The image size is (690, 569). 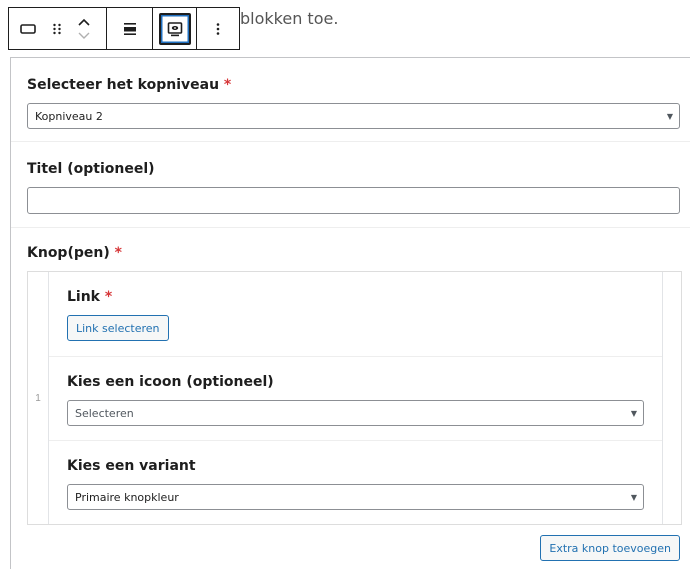 I want to click on title-input, so click(x=353, y=200).